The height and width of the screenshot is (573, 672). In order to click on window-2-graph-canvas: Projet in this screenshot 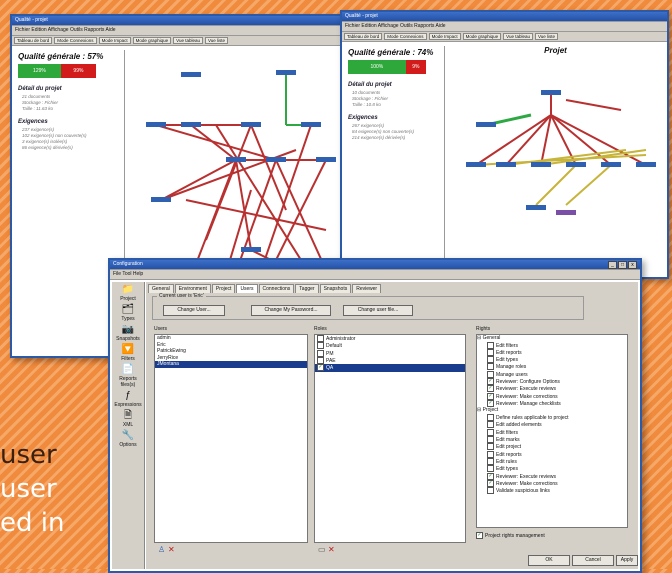, I will do `click(555, 160)`.